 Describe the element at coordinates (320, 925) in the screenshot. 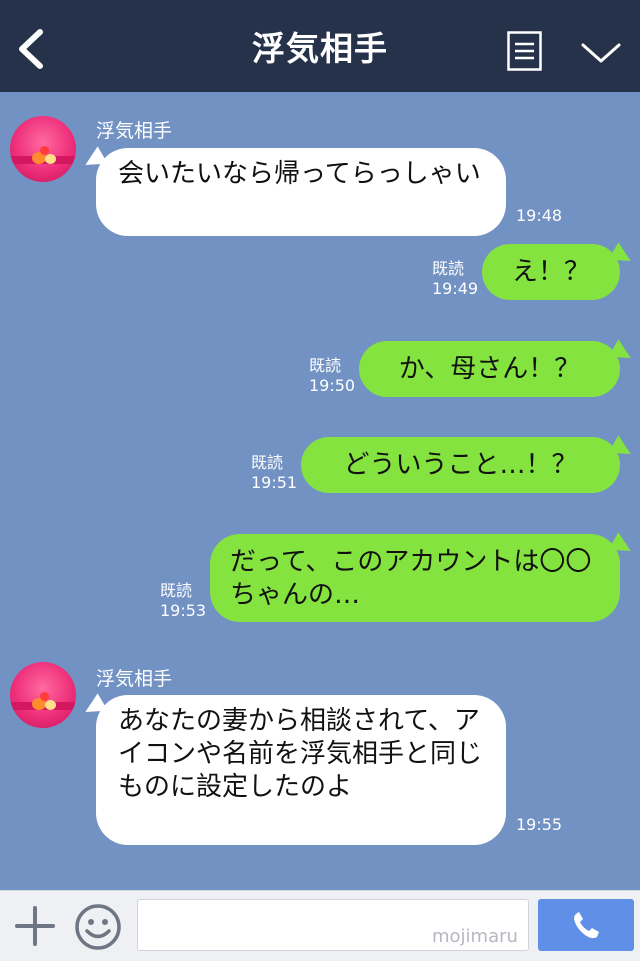

I see `message-input-bar: mojimaru` at that location.